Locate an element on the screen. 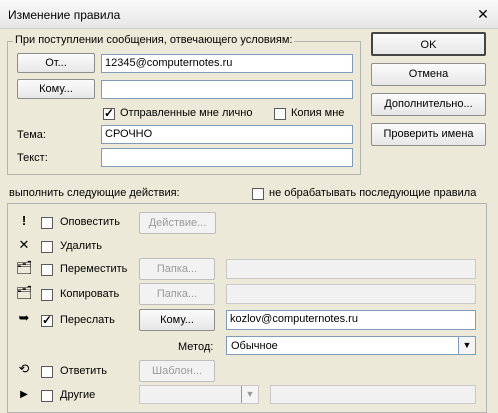 The height and width of the screenshot is (413, 498). move-folder-icon: 🗂 is located at coordinates (24, 267).